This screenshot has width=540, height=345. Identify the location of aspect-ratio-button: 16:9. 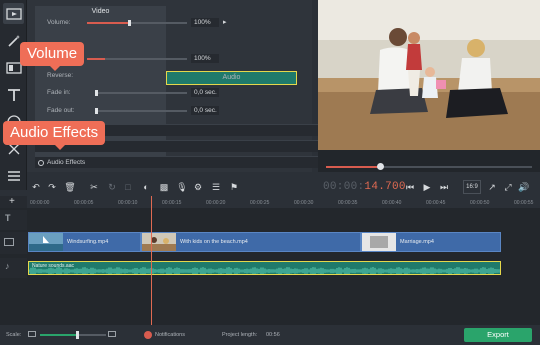
(472, 187).